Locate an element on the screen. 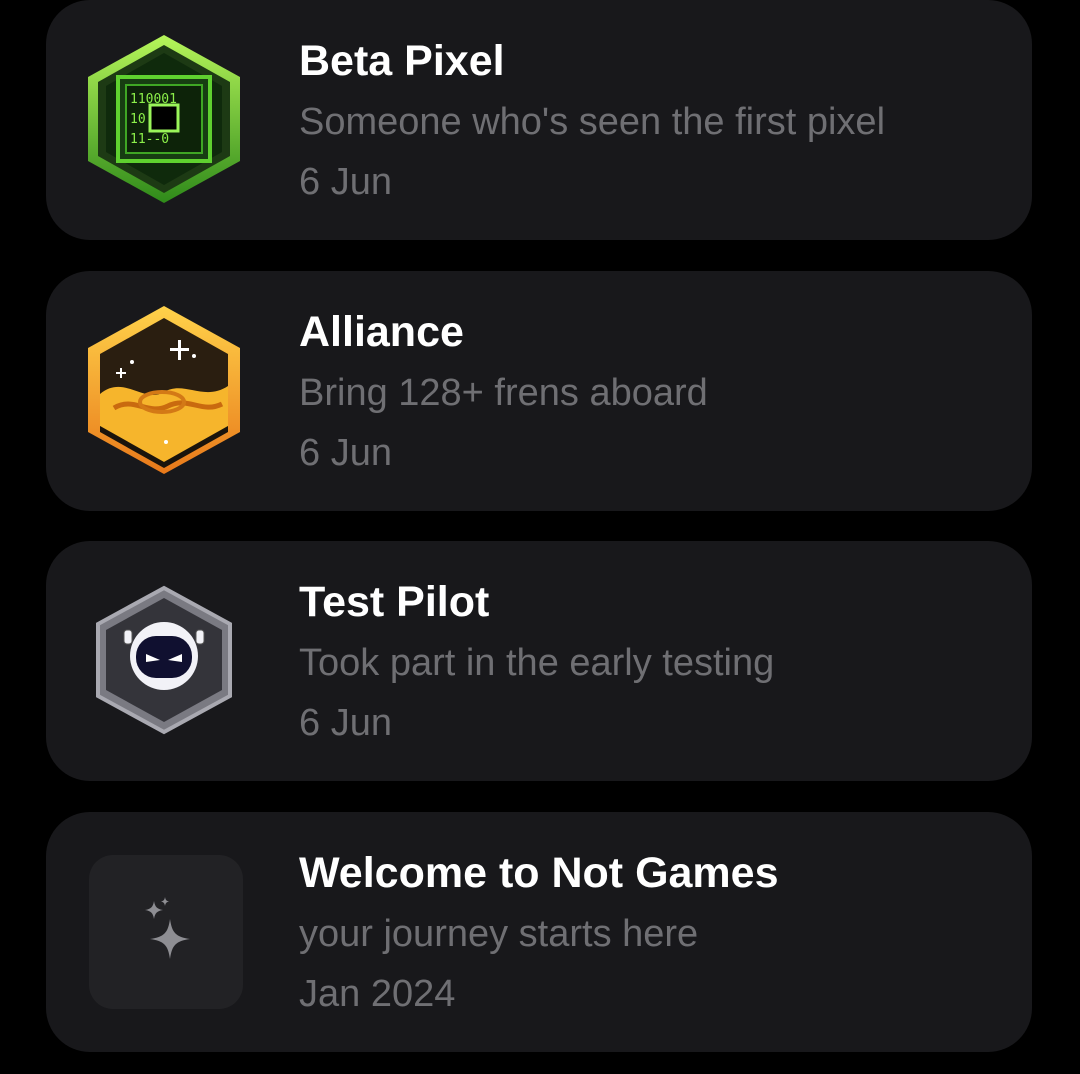  achievement-title: Welcome to Not Games is located at coordinates (539, 873).